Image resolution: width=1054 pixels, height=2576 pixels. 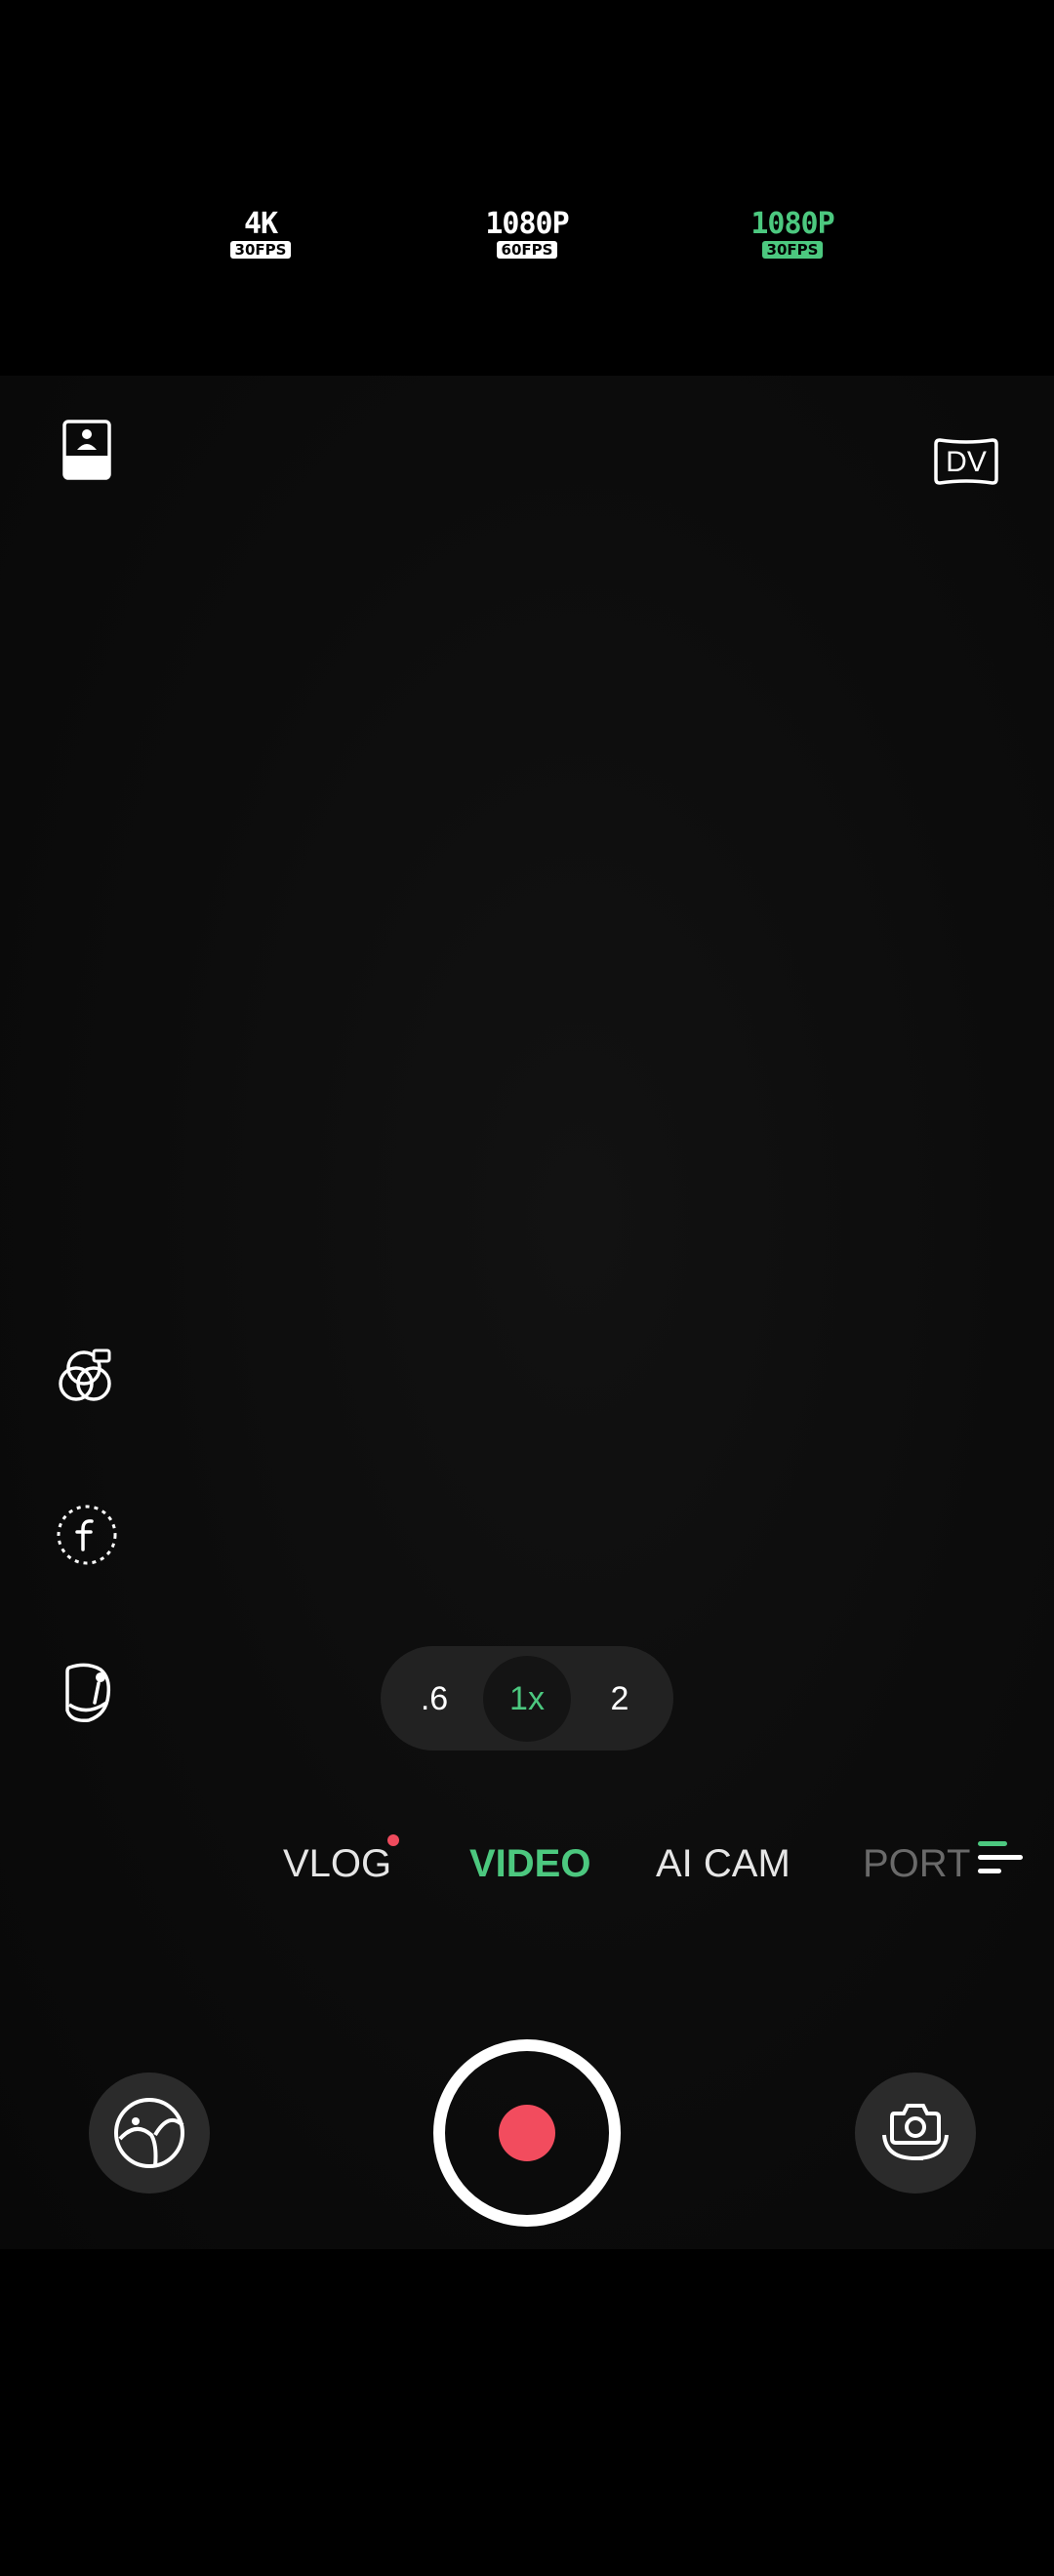 What do you see at coordinates (434, 1699) in the screenshot?
I see `zoom-0.6x-button: .6` at bounding box center [434, 1699].